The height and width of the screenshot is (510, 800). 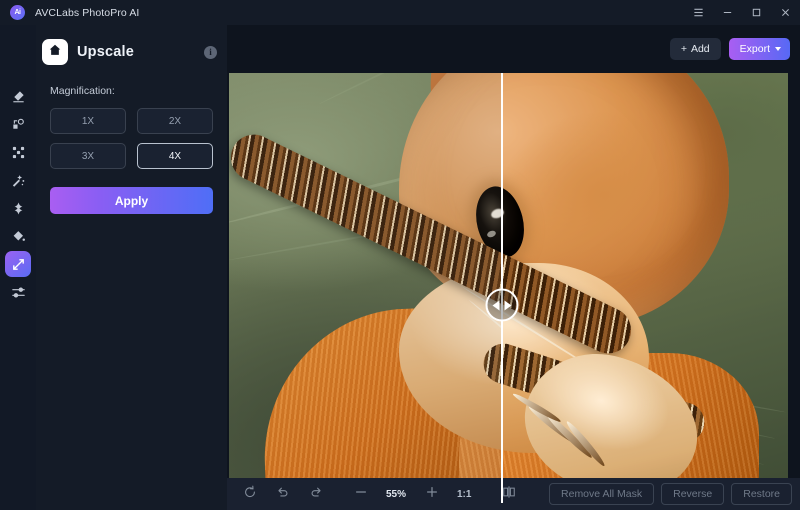 I want to click on app-logo-text: Ai, so click(x=18, y=12).